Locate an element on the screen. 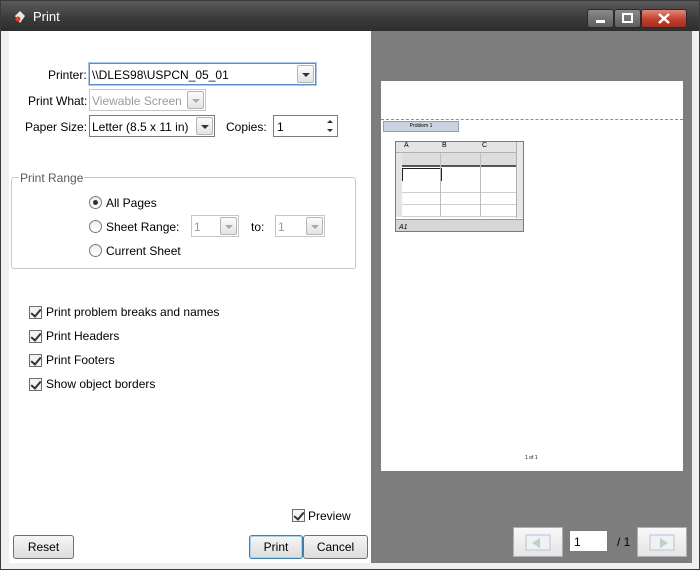 The width and height of the screenshot is (700, 570). print-button: Print is located at coordinates (276, 547).